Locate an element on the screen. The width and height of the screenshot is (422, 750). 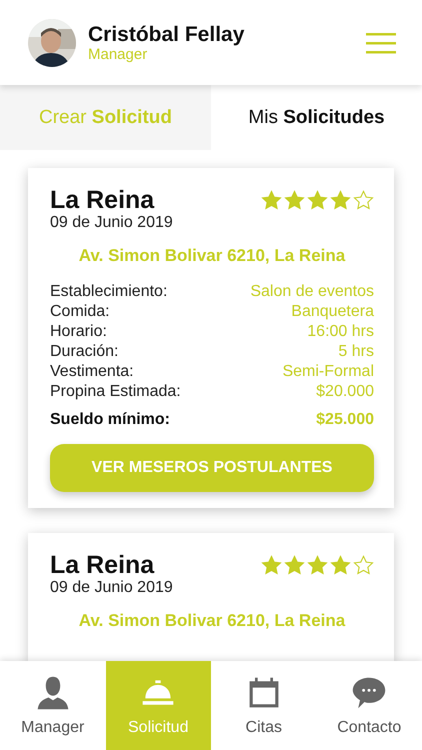
wage-value: $25.000 is located at coordinates (345, 420).